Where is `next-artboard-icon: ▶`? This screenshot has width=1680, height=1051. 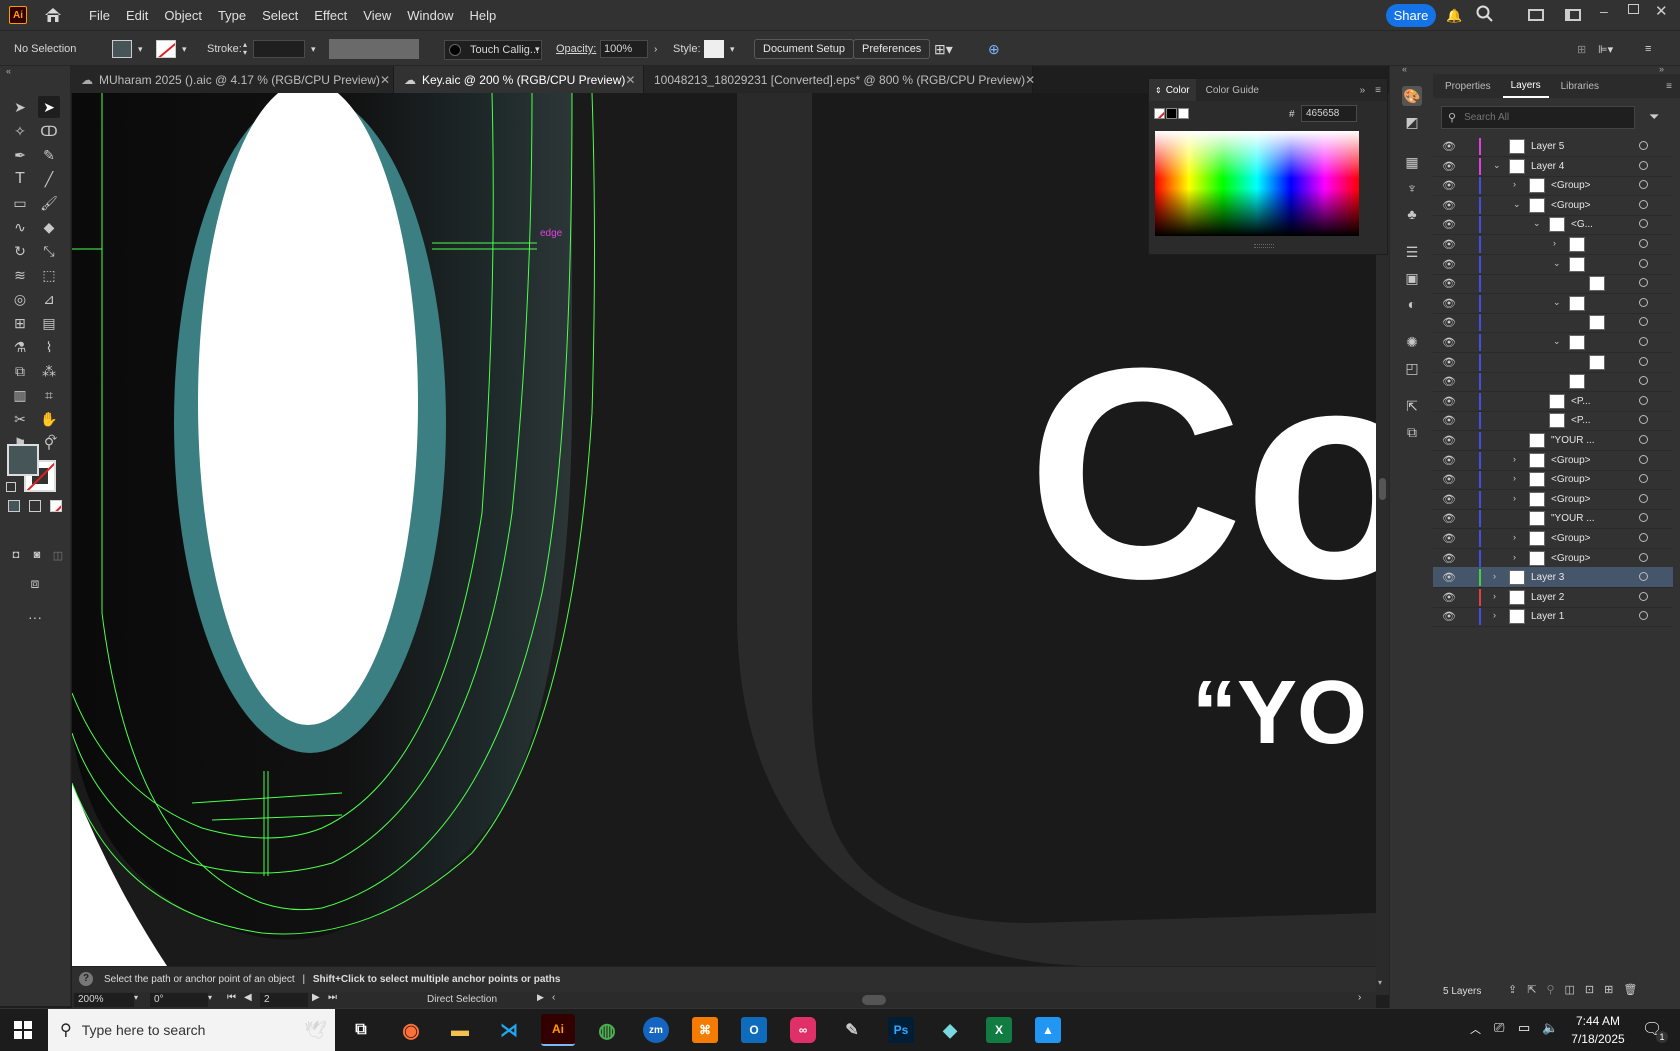 next-artboard-icon: ▶ is located at coordinates (316, 997).